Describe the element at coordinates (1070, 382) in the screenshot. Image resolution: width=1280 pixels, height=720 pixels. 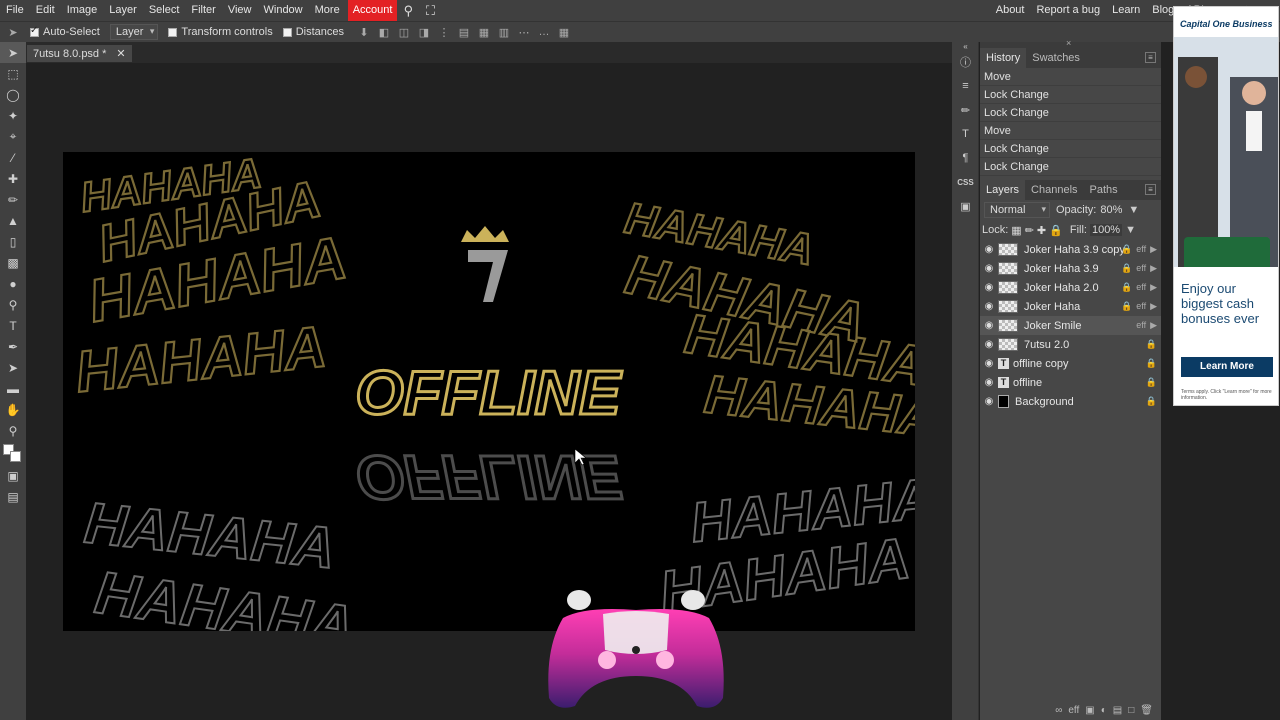
I see `layer-row: ◉ T offline 🔒` at that location.